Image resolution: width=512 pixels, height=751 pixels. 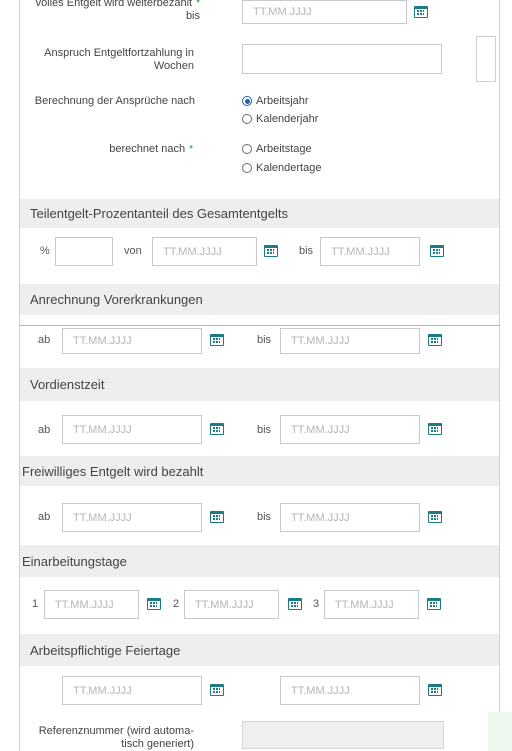 What do you see at coordinates (84, 251) in the screenshot?
I see `percent-input` at bounding box center [84, 251].